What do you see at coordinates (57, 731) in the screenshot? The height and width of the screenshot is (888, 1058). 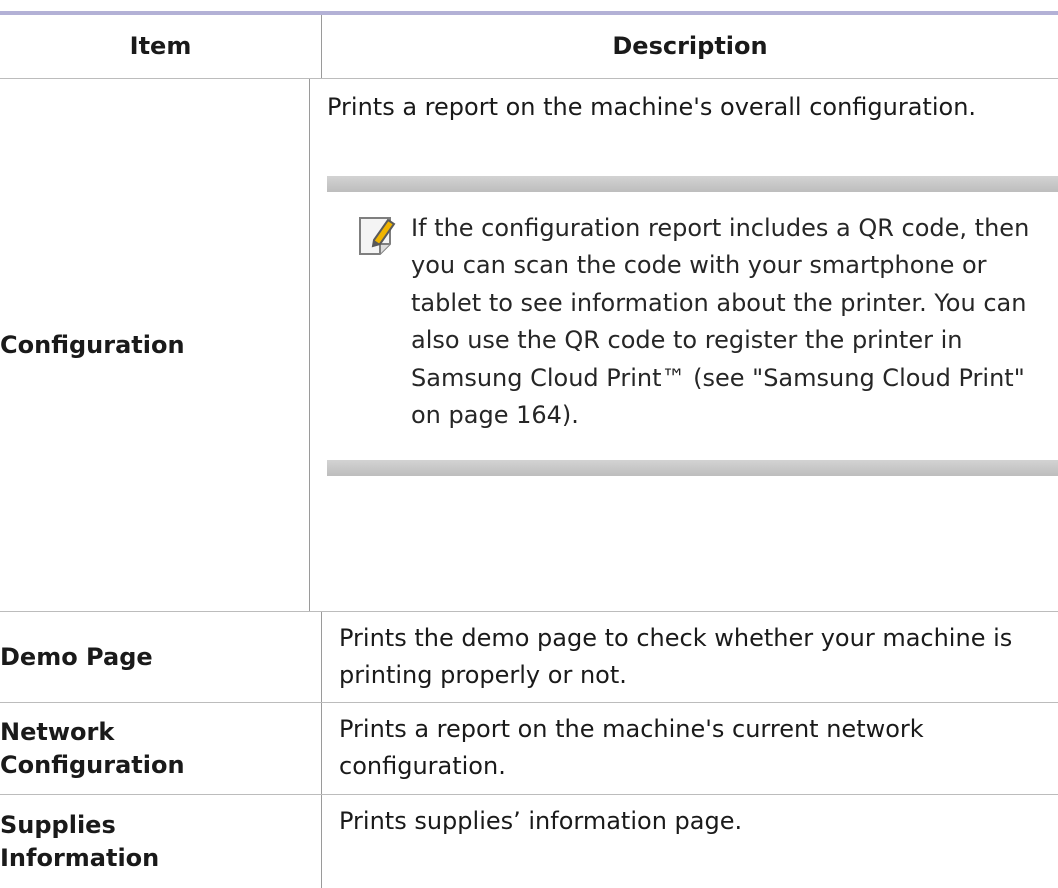 I see `item-text-line1: Network` at bounding box center [57, 731].